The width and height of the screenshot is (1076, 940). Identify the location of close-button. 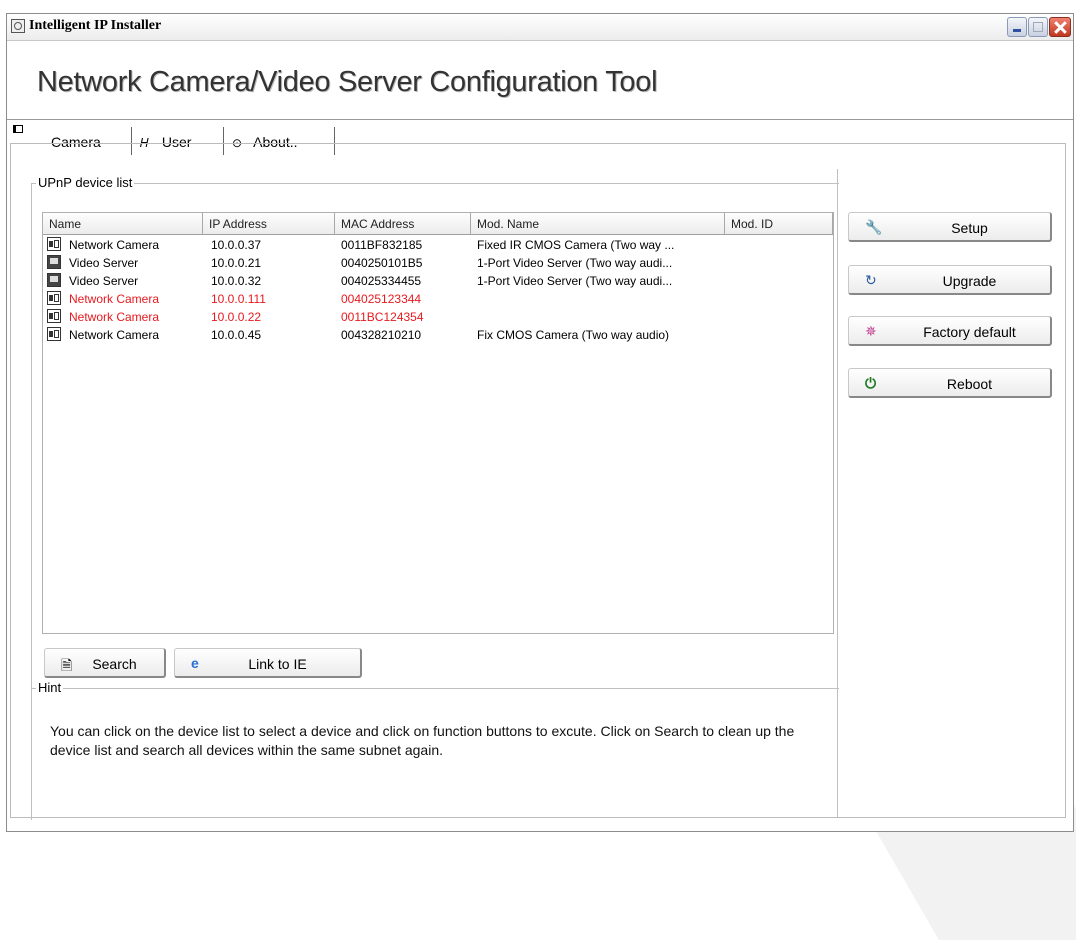
(1060, 27).